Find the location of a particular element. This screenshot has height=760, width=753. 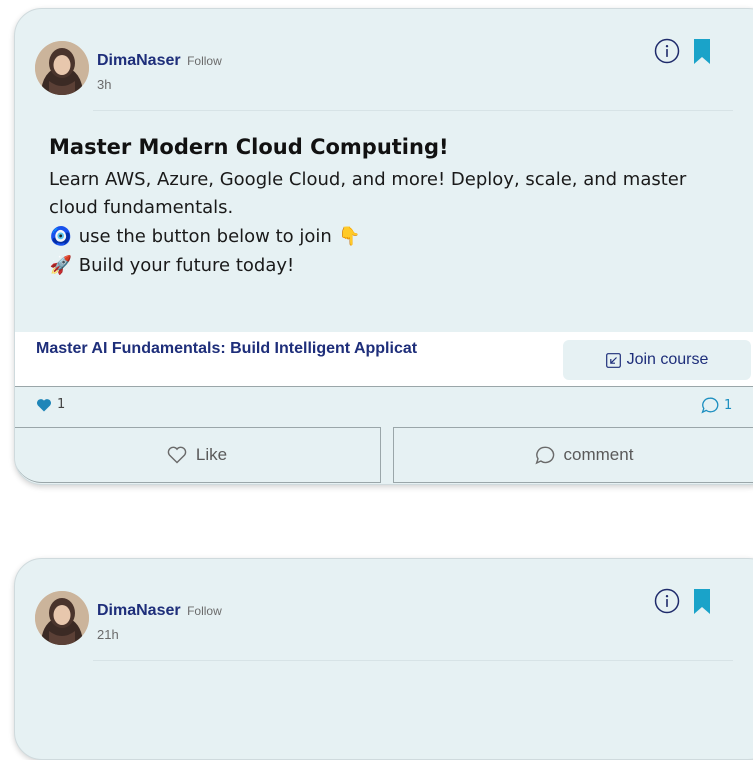

future-text: Build your future today! is located at coordinates (186, 265).